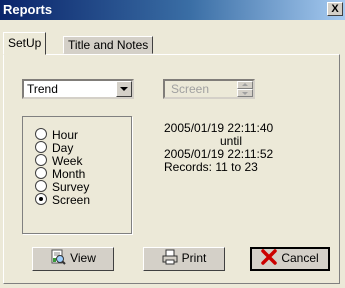 This screenshot has height=288, width=345. I want to click on start-timestamp: 2005/01/19 22:11:40, so click(219, 128).